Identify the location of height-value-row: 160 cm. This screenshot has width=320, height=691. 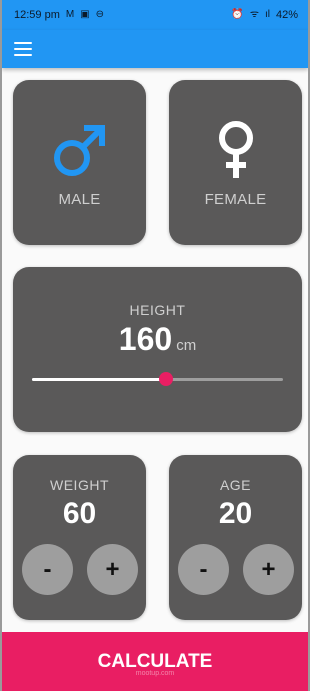
(157, 339).